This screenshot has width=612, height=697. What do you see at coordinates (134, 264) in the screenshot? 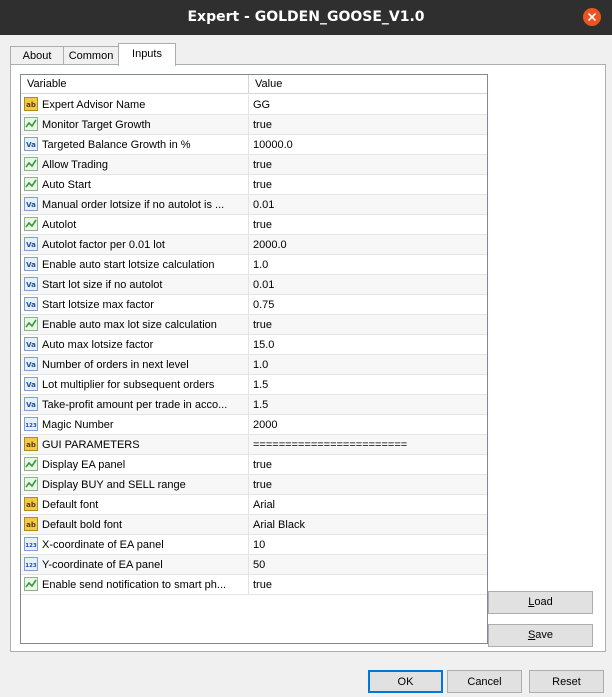
I see `variable-name-cell: Enable auto start lotsize calculation` at bounding box center [134, 264].